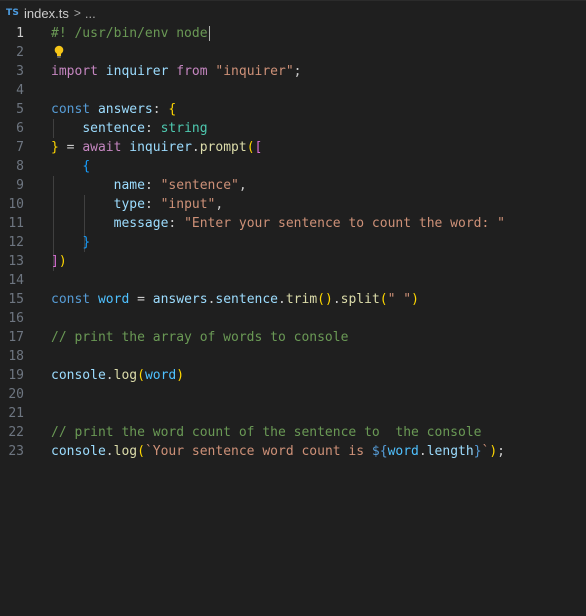  What do you see at coordinates (16, 280) in the screenshot?
I see `line-number: 14` at bounding box center [16, 280].